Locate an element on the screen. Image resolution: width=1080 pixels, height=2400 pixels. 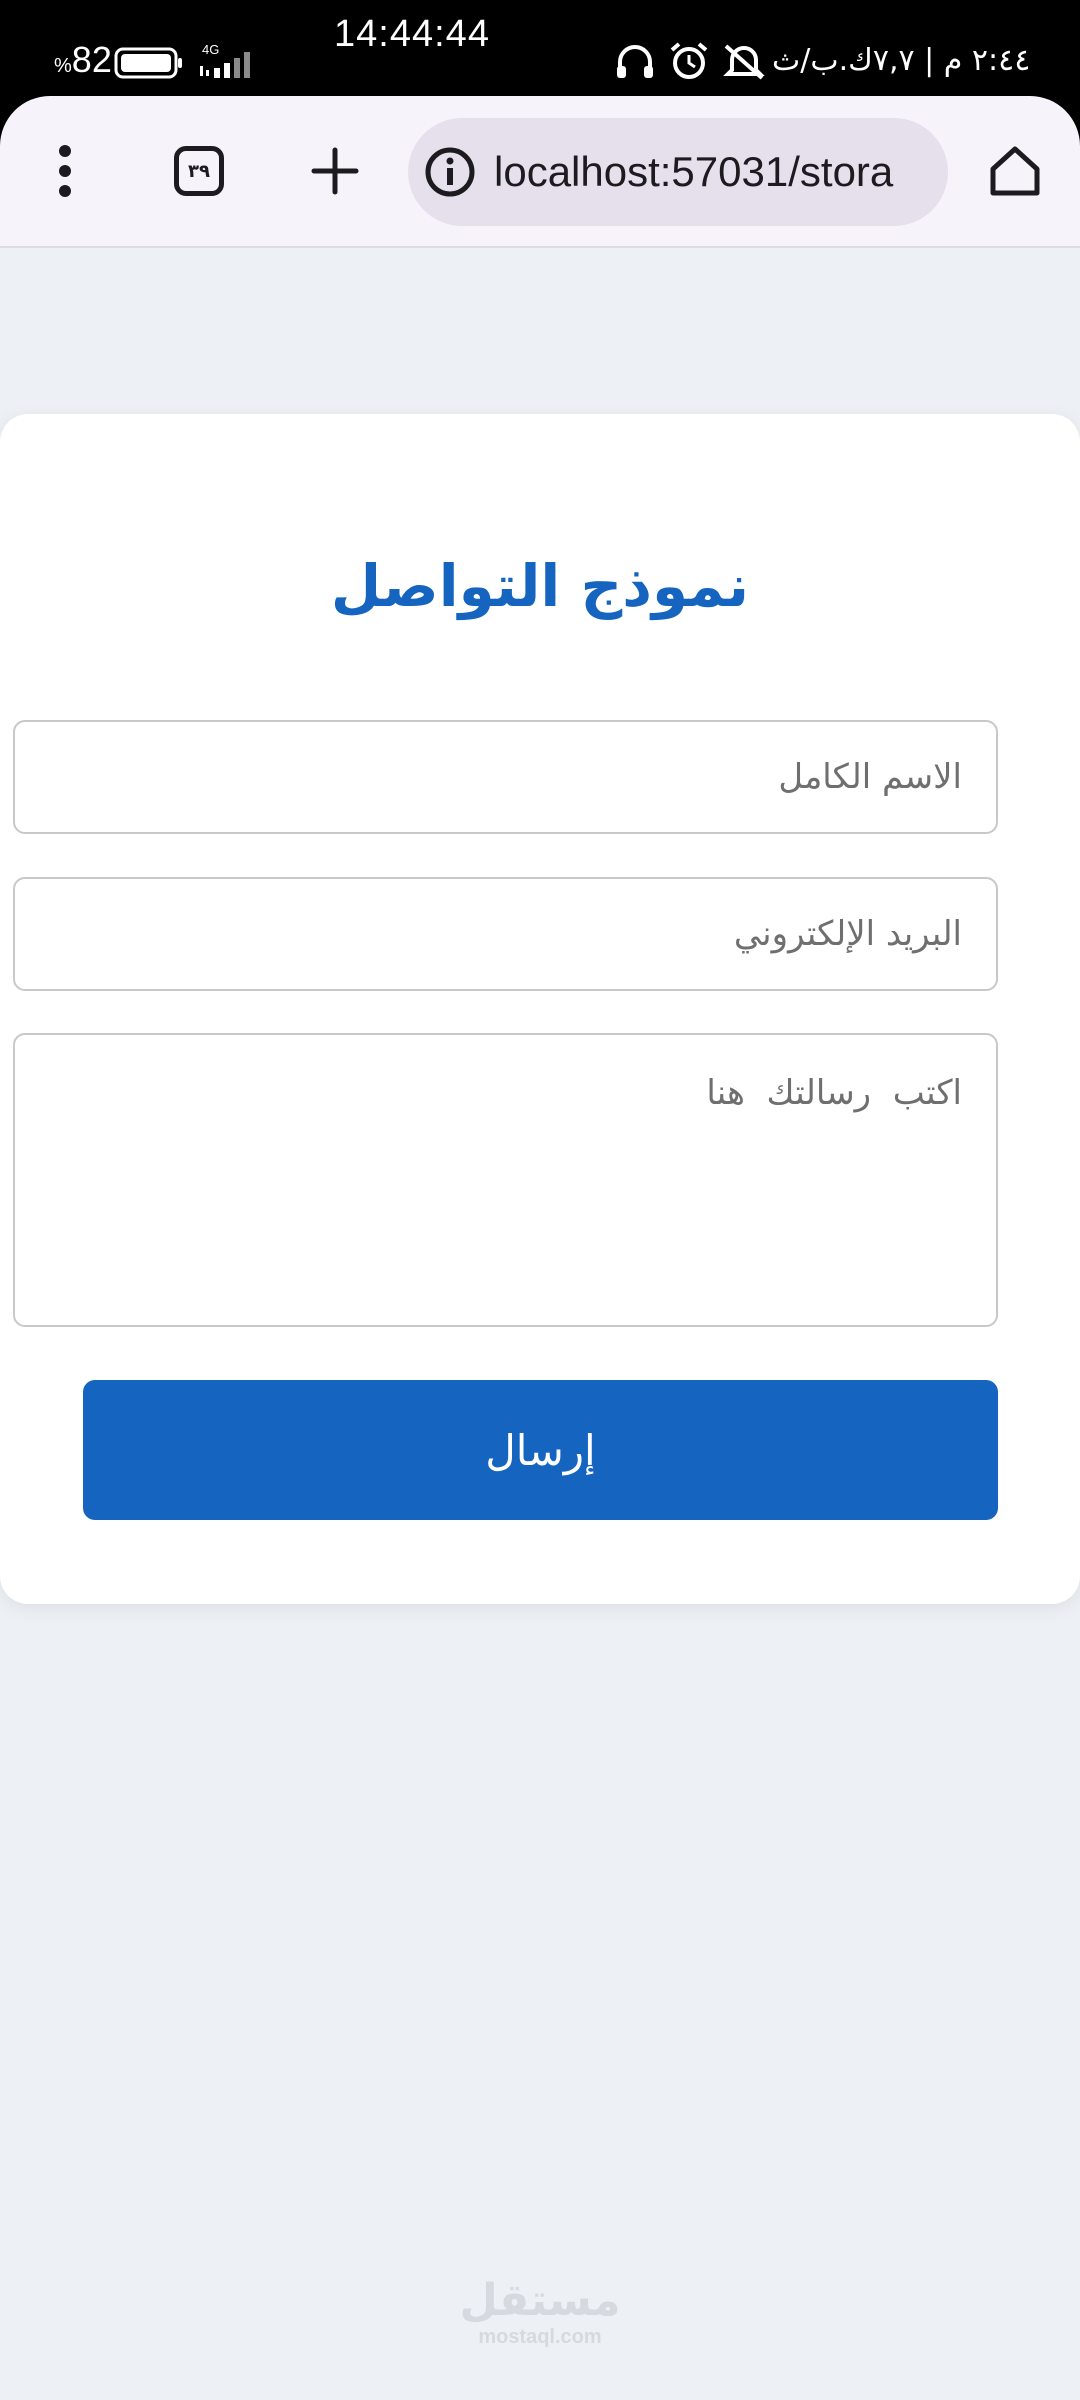
email-input is located at coordinates (505, 934).